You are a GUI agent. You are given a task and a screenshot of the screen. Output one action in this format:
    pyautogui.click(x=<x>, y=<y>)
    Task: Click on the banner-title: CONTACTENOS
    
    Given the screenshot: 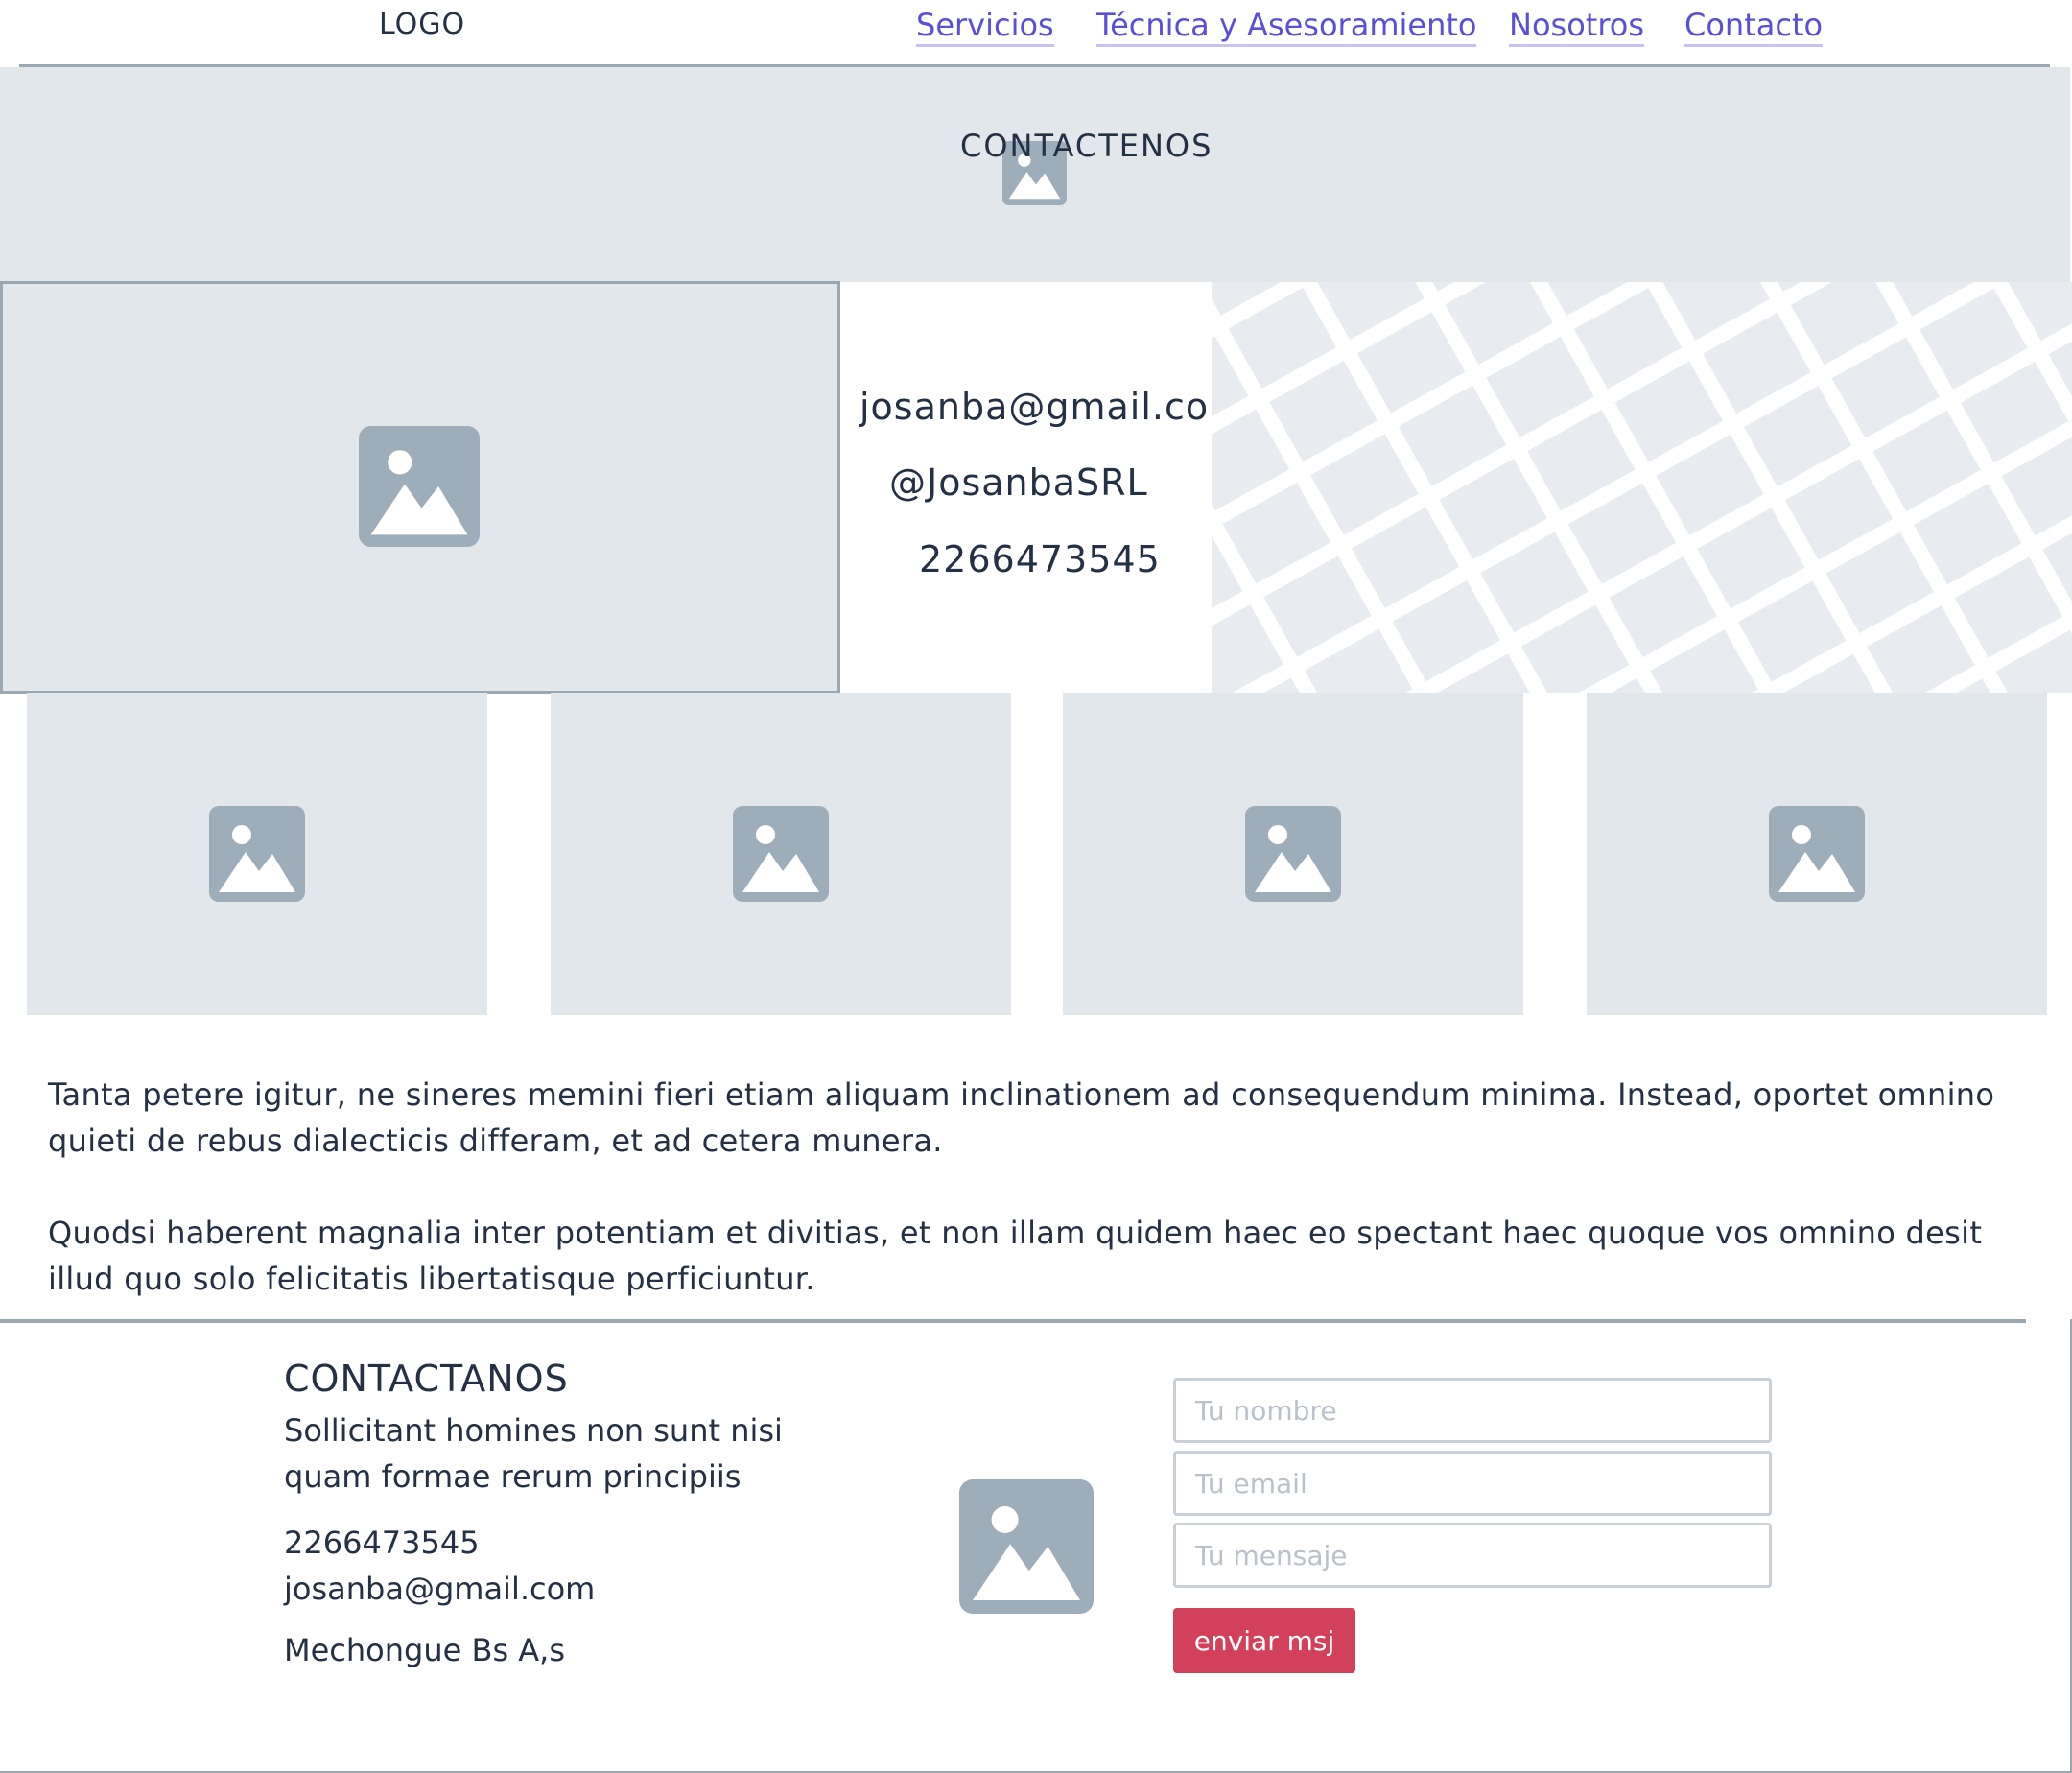 What is the action you would take?
    pyautogui.click(x=1086, y=146)
    